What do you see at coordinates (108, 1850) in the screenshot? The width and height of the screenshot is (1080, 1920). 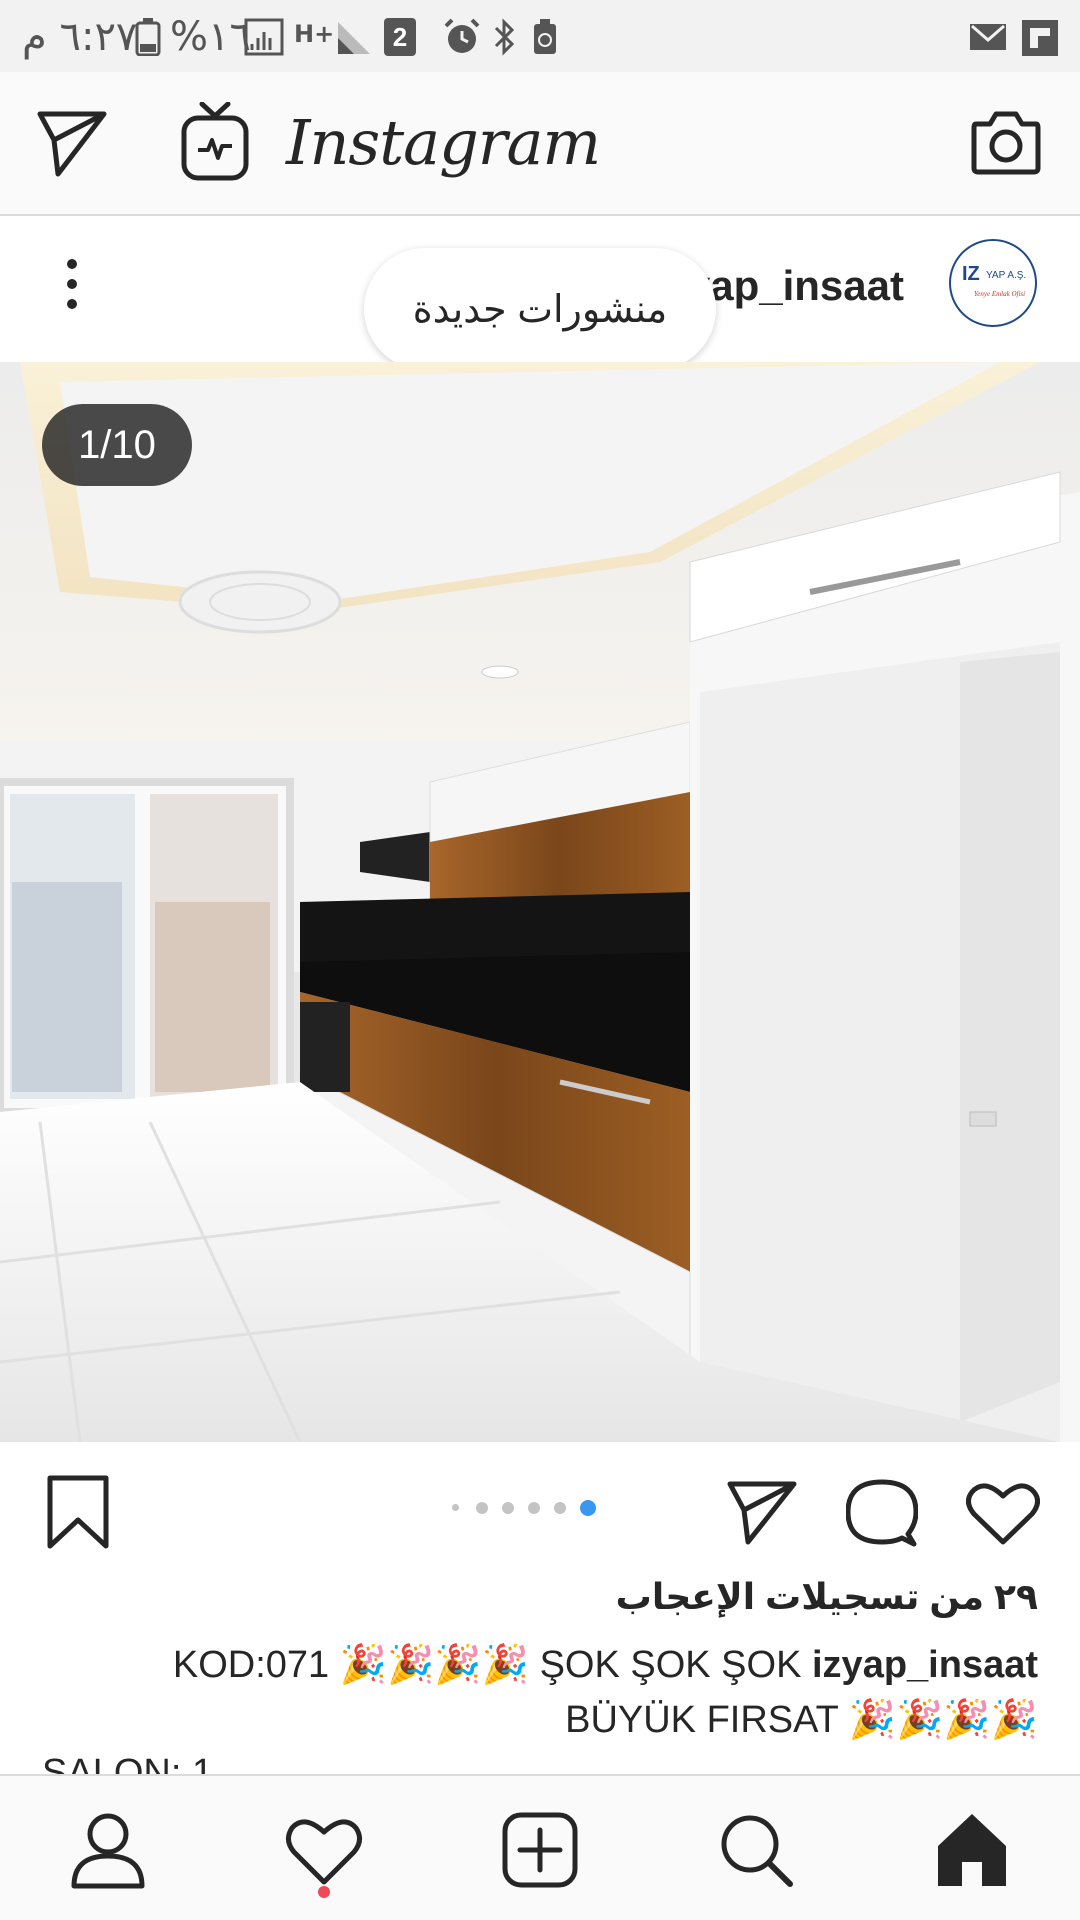 I see `profile-icon` at bounding box center [108, 1850].